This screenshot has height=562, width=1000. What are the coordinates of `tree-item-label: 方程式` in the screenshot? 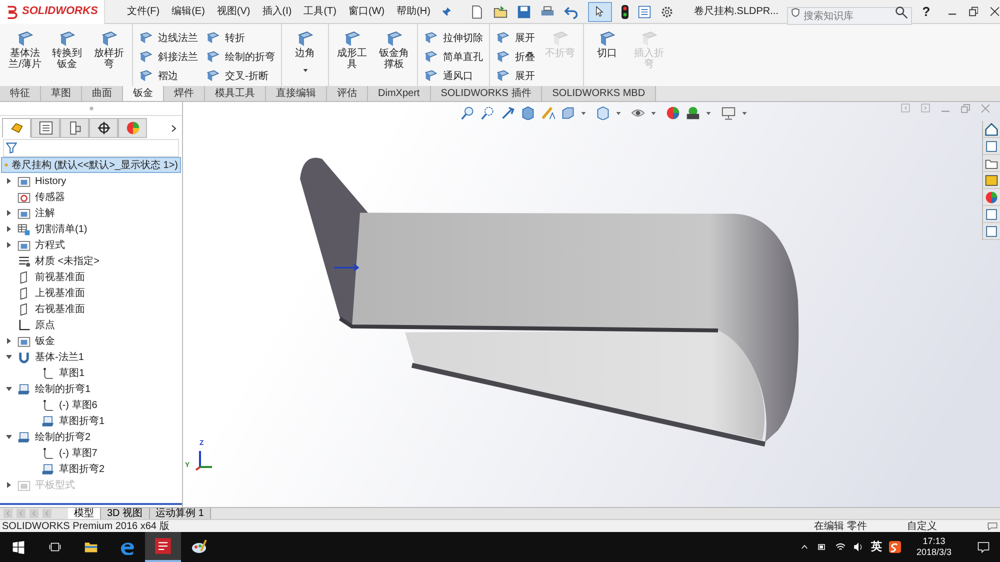 It's located at (50, 245).